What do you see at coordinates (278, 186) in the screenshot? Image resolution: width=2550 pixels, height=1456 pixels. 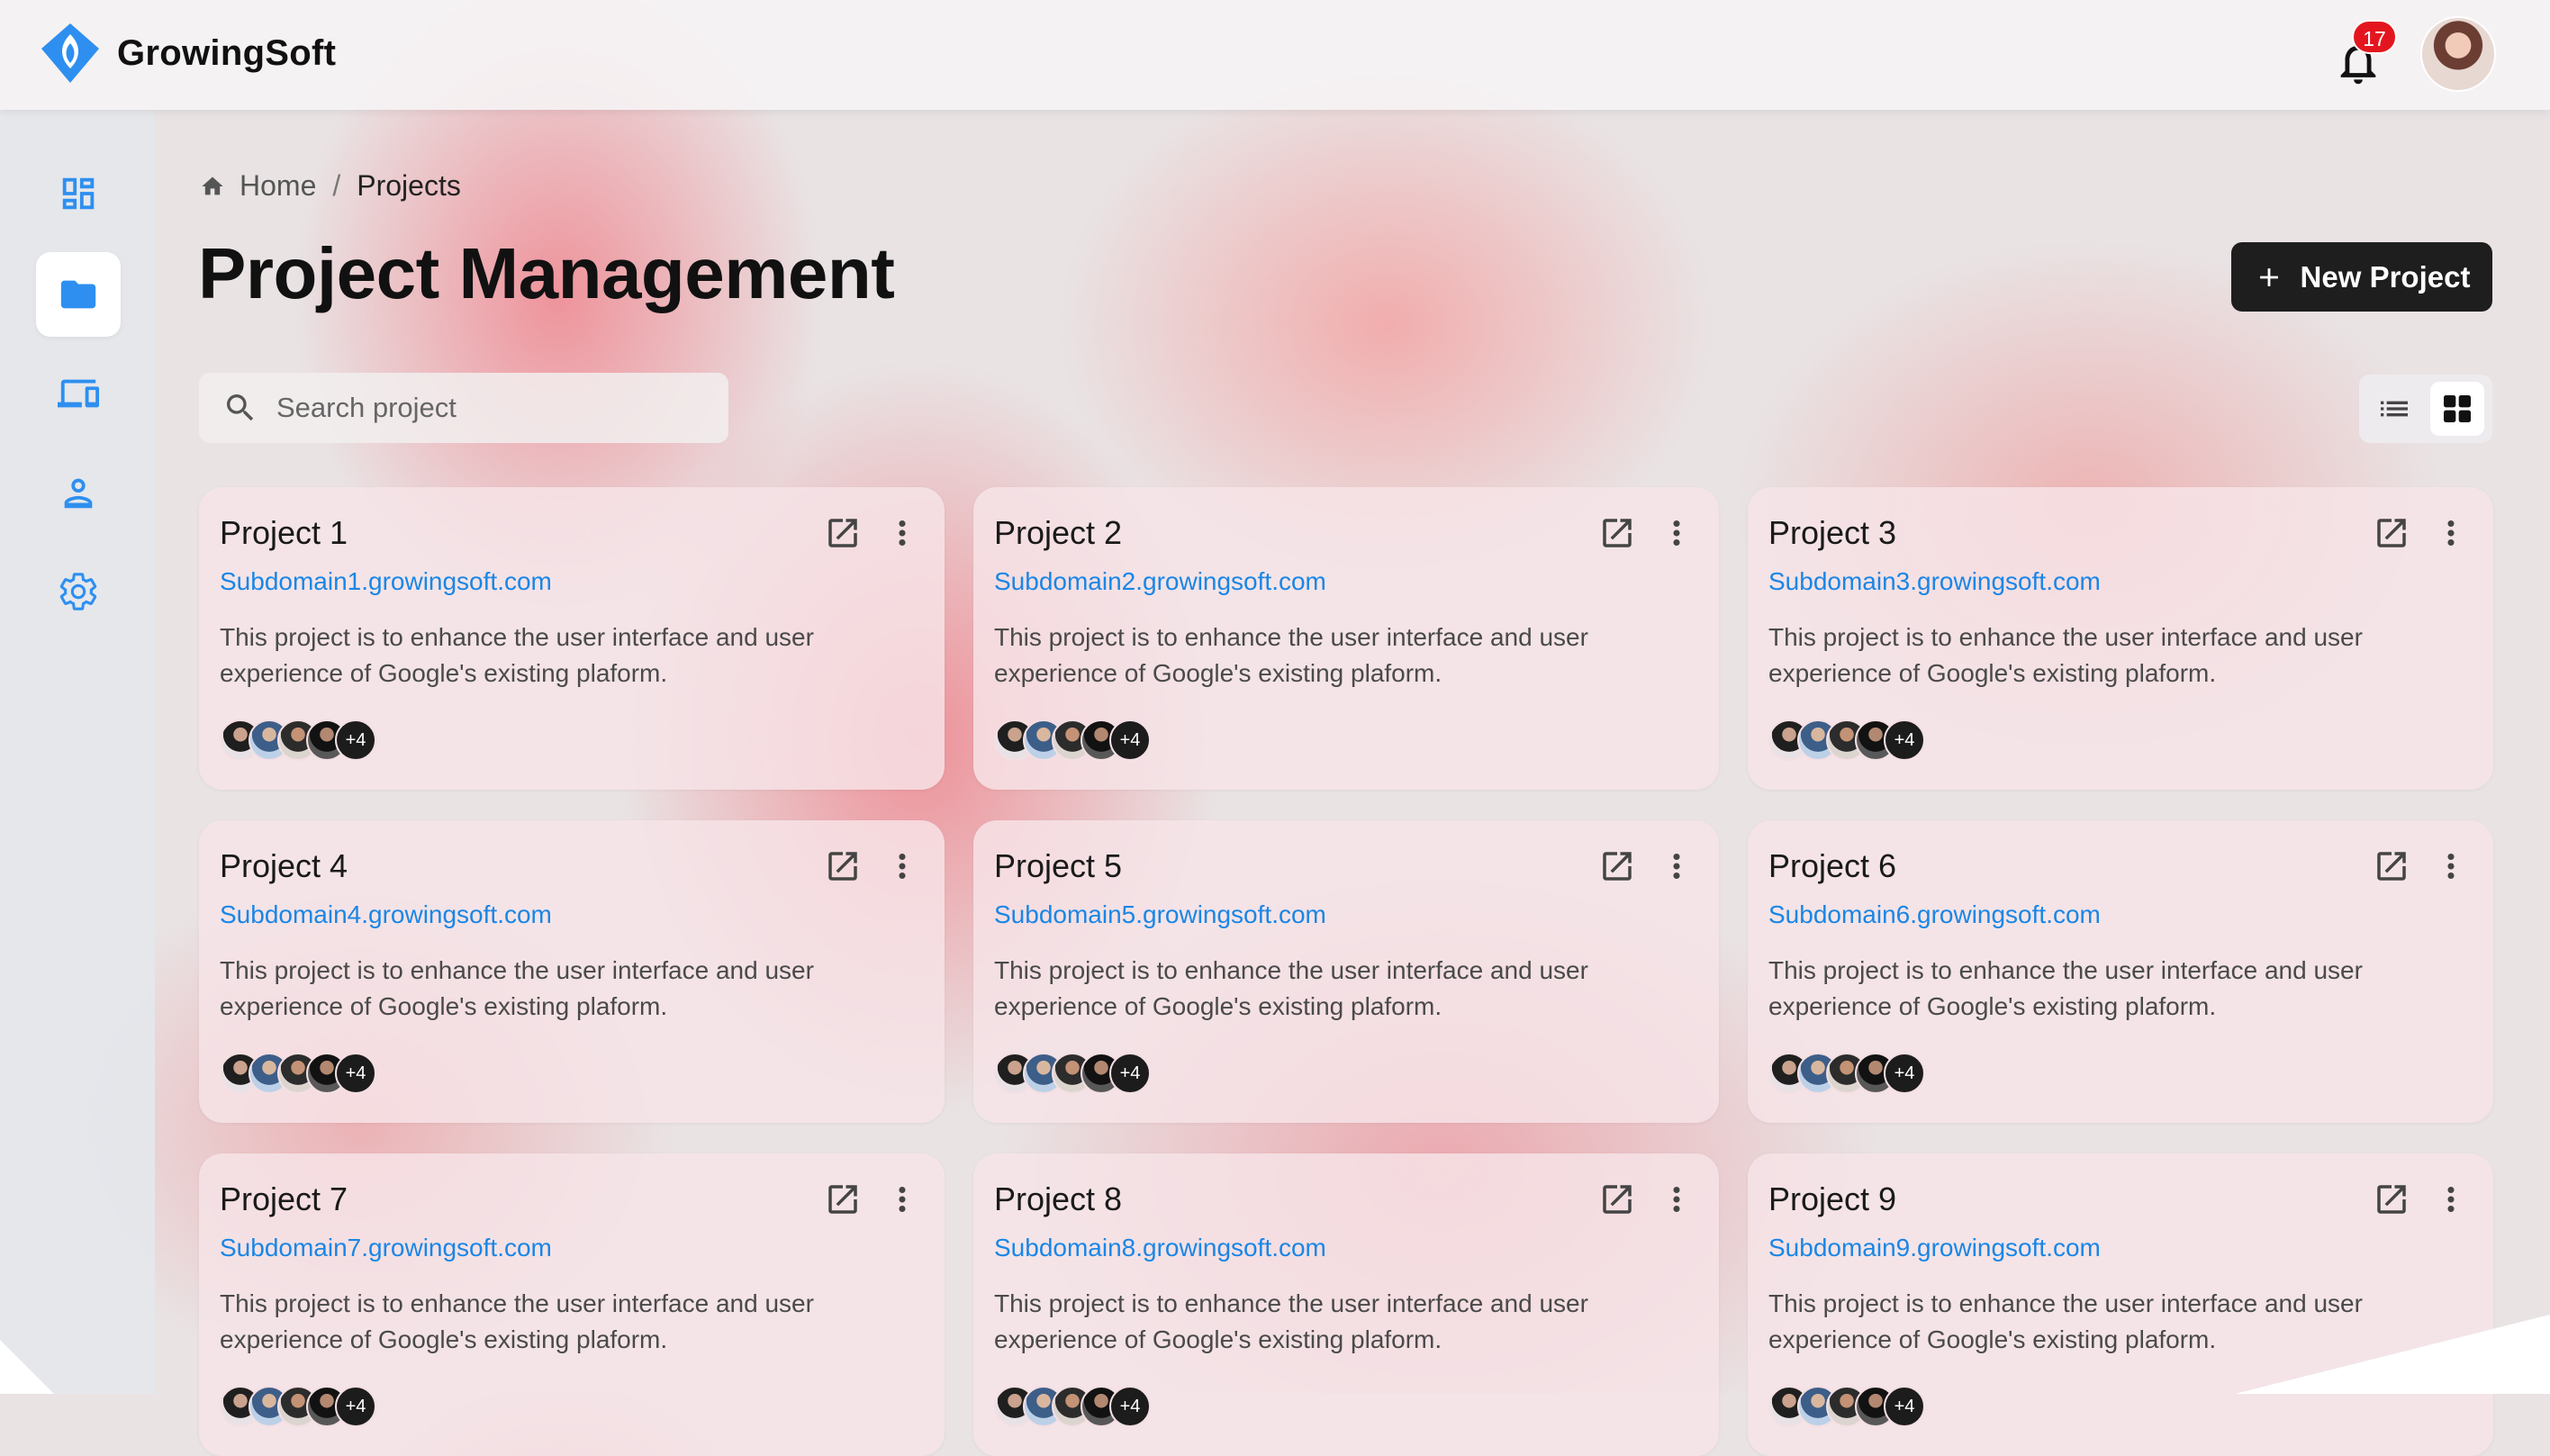 I see `breadcrumb-home: Home` at bounding box center [278, 186].